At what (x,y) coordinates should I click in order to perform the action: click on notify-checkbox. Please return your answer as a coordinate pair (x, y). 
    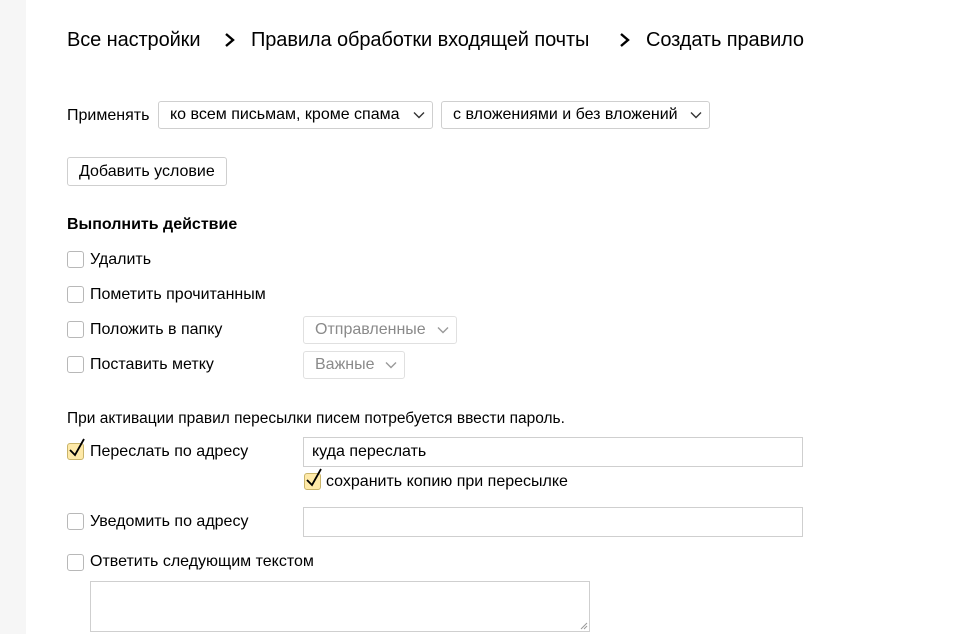
    Looking at the image, I should click on (75, 521).